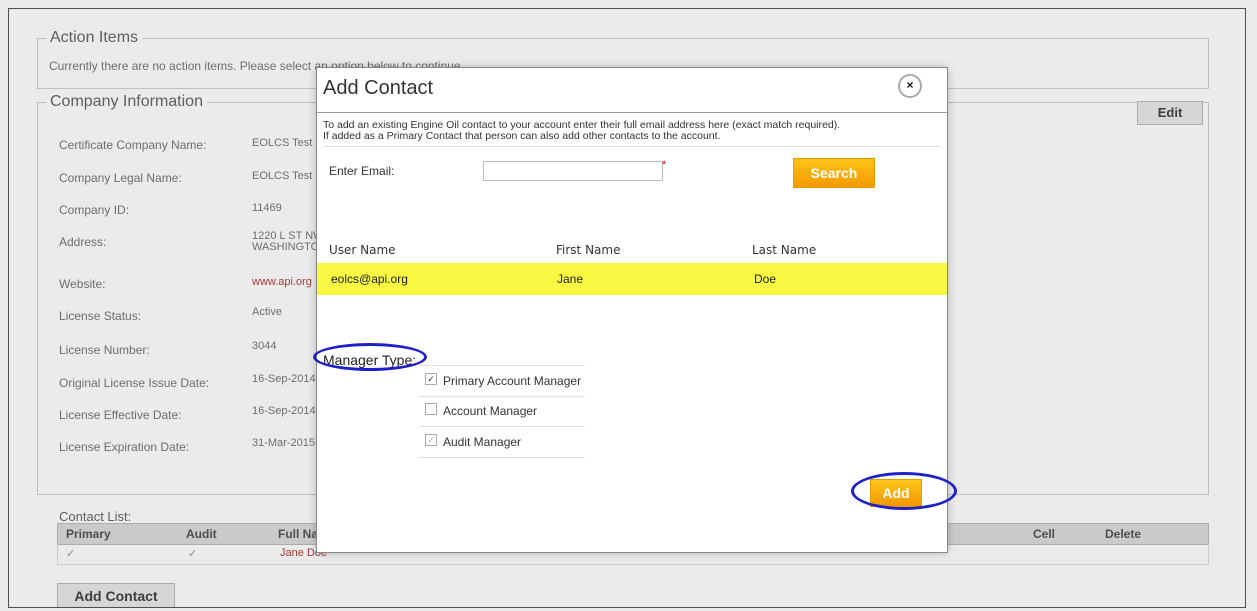 Image resolution: width=1257 pixels, height=611 pixels. Describe the element at coordinates (765, 279) in the screenshot. I see `result-last-name: Doe` at that location.